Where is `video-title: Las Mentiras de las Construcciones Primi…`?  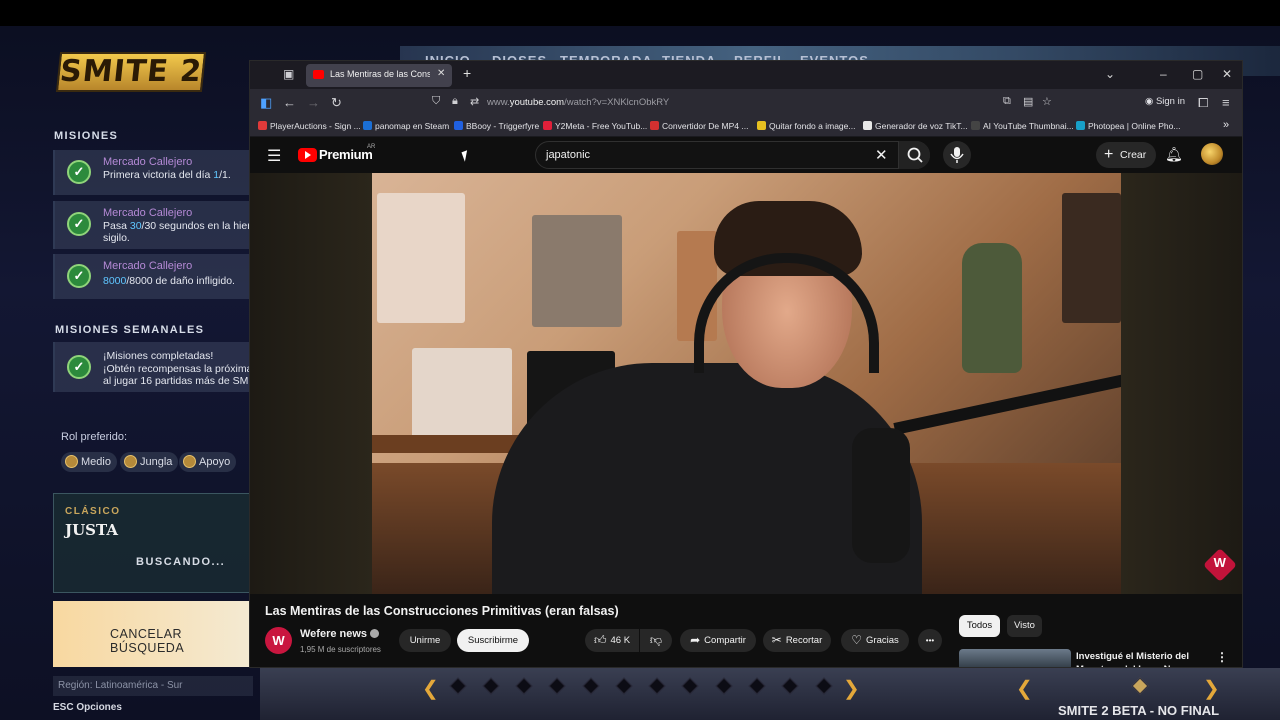 video-title: Las Mentiras de las Construcciones Primi… is located at coordinates (442, 611).